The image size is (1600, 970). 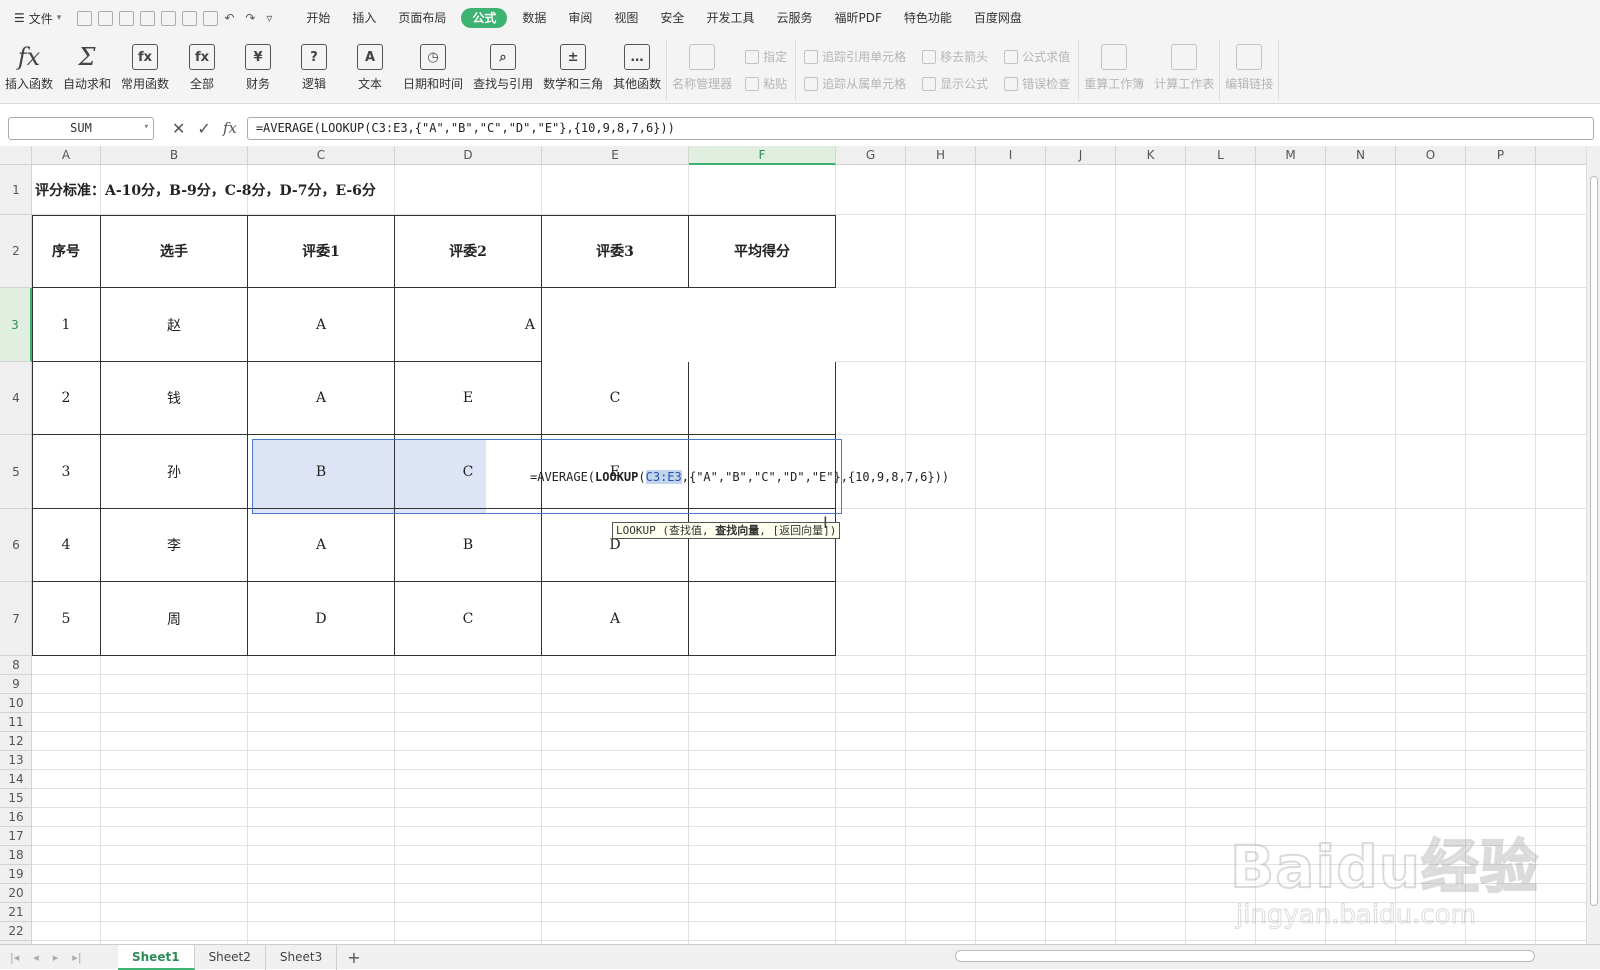 What do you see at coordinates (615, 619) in the screenshot?
I see `table-cell-E7: A` at bounding box center [615, 619].